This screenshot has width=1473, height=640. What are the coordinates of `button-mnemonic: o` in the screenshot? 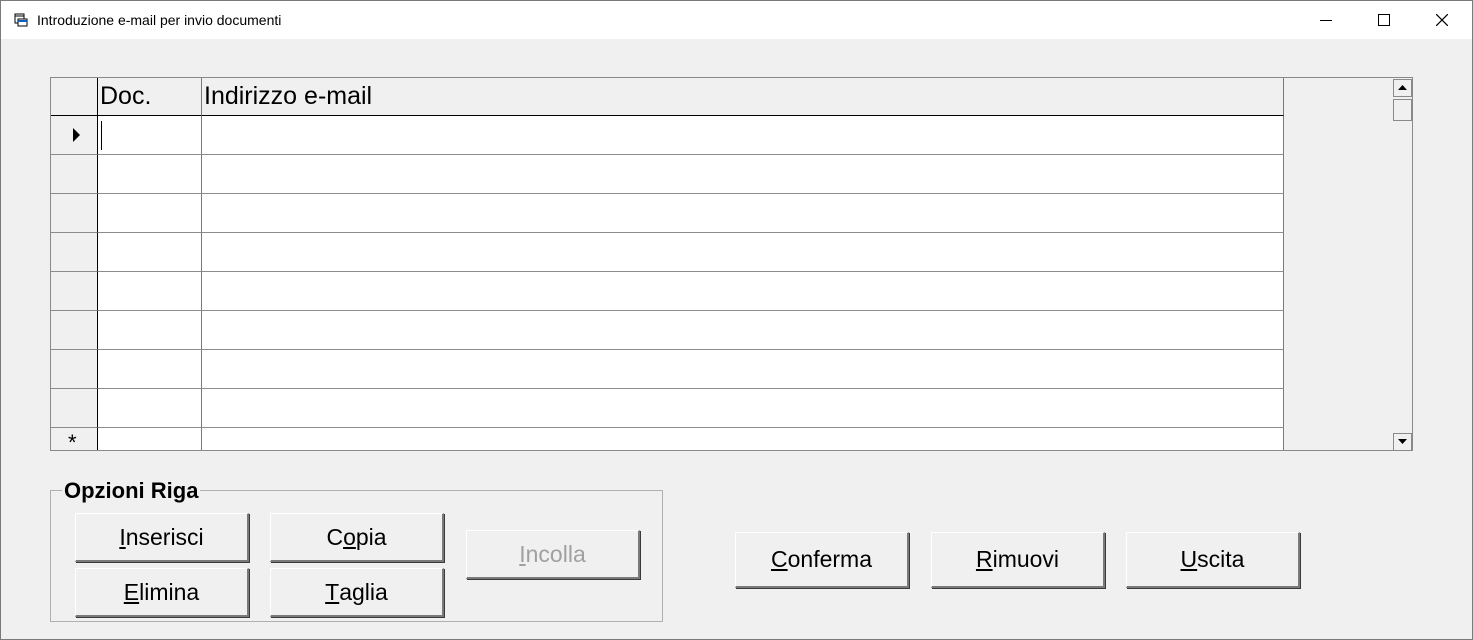 It's located at (349, 536).